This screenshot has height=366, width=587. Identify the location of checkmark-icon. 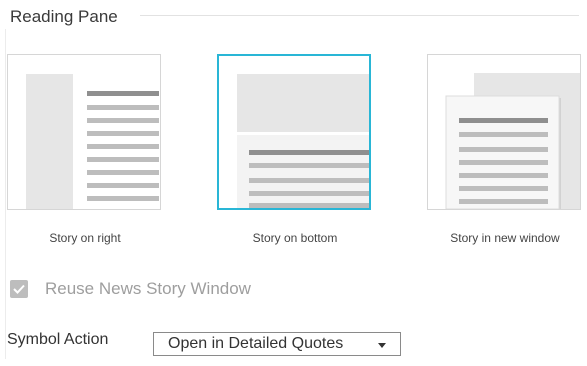
(19, 289).